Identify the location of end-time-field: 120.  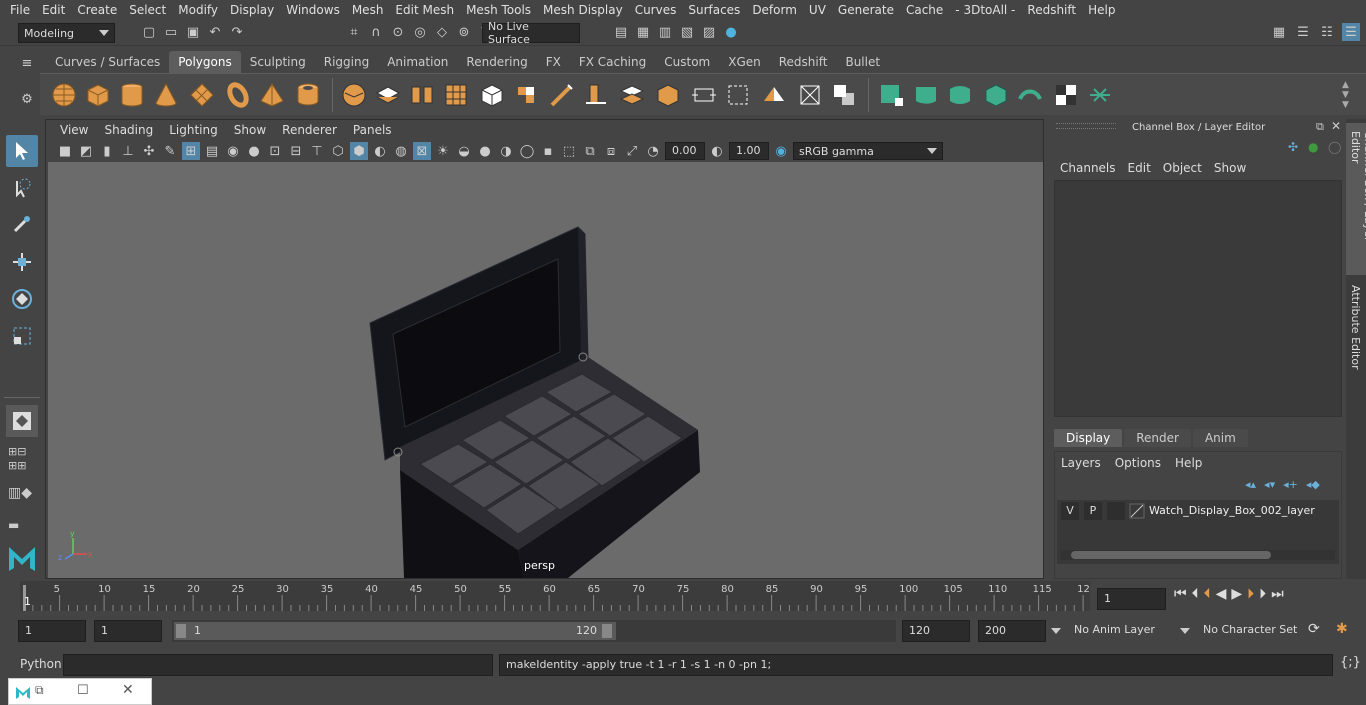
(936, 631).